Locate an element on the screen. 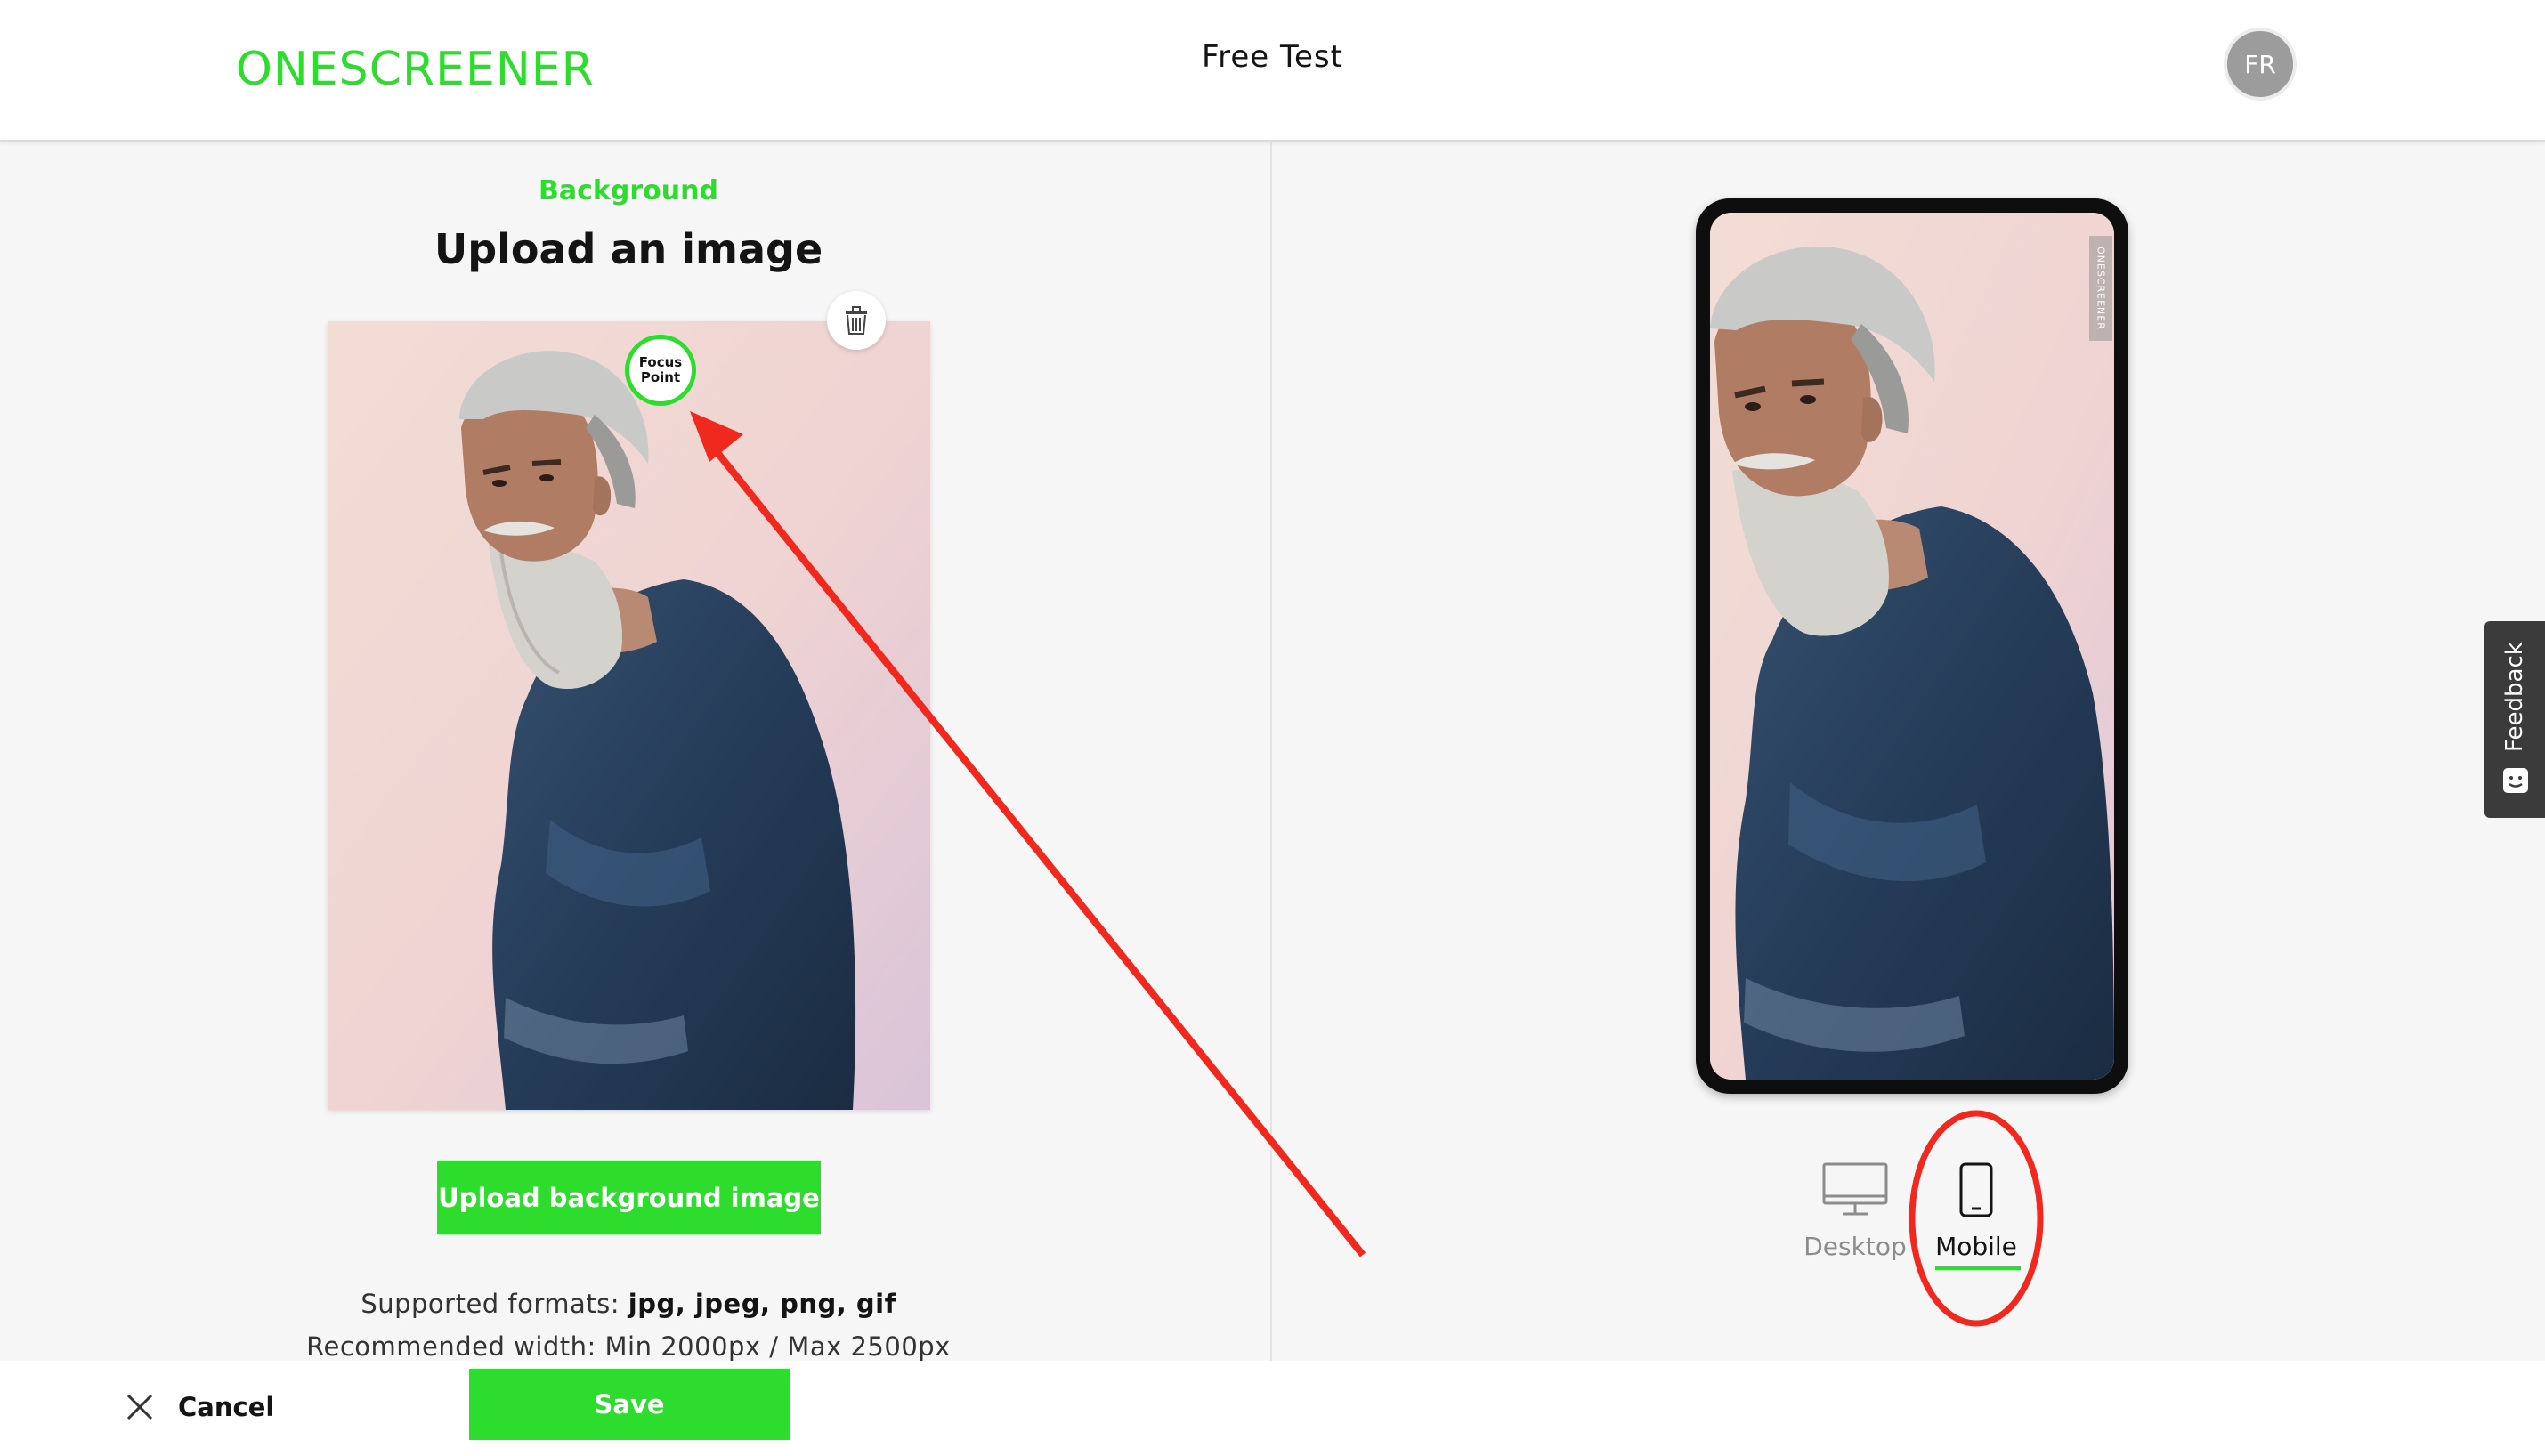 Image resolution: width=2545 pixels, height=1456 pixels. focus-point-label-top: Focus is located at coordinates (660, 362).